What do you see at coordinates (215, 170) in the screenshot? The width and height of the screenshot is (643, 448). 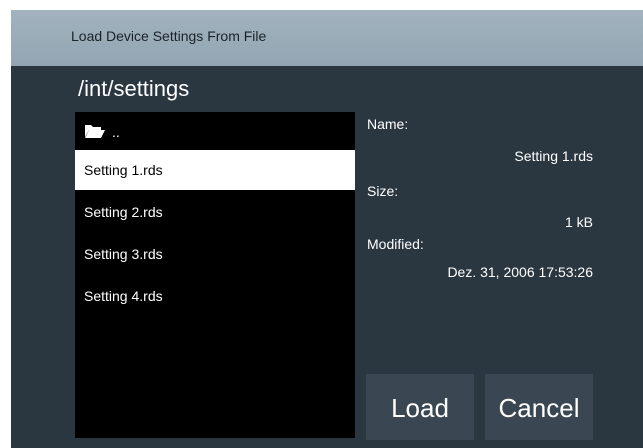 I see `file-item-setting-1: Setting 1.rds` at bounding box center [215, 170].